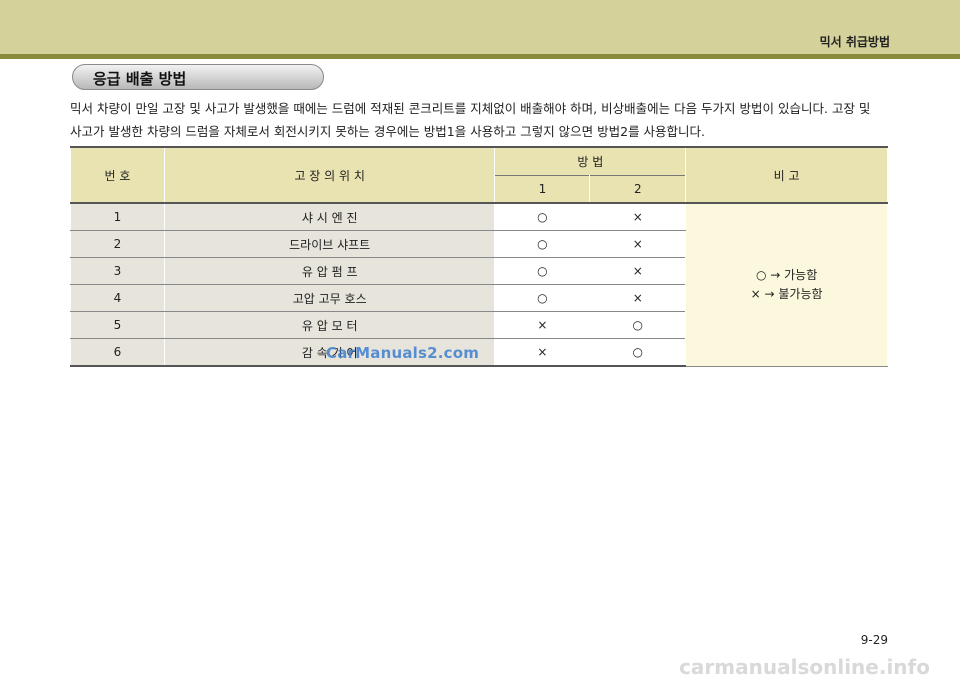  I want to click on row-number: 6, so click(117, 352).